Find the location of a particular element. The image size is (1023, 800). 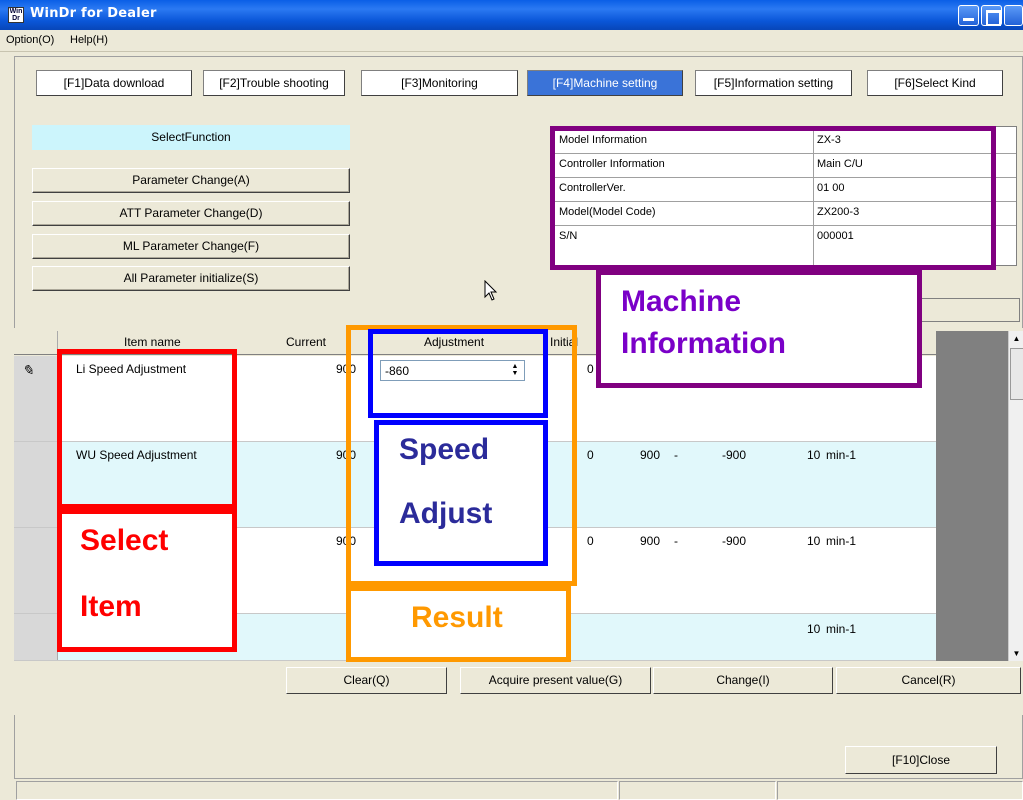

tab-data-download: [F1]Data download is located at coordinates (114, 83).